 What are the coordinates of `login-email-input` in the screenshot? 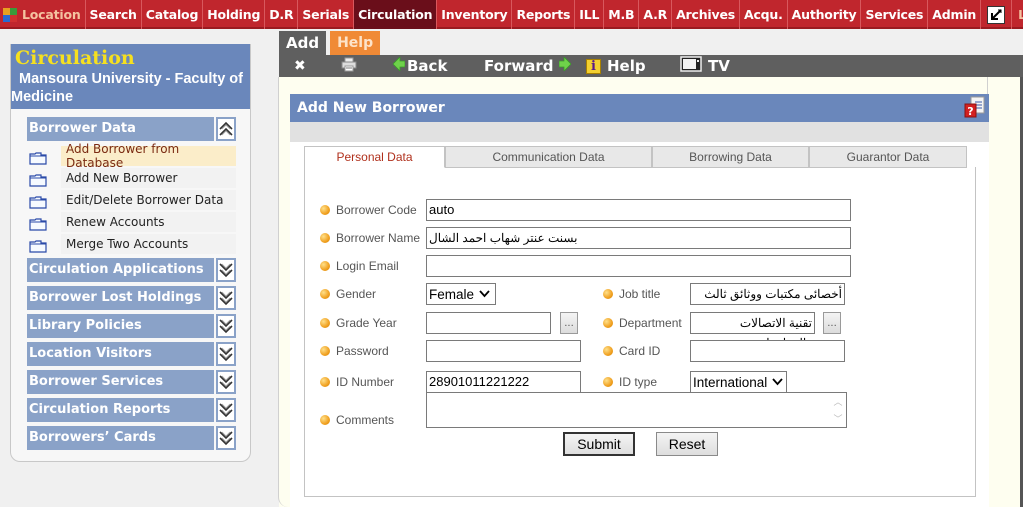 It's located at (638, 266).